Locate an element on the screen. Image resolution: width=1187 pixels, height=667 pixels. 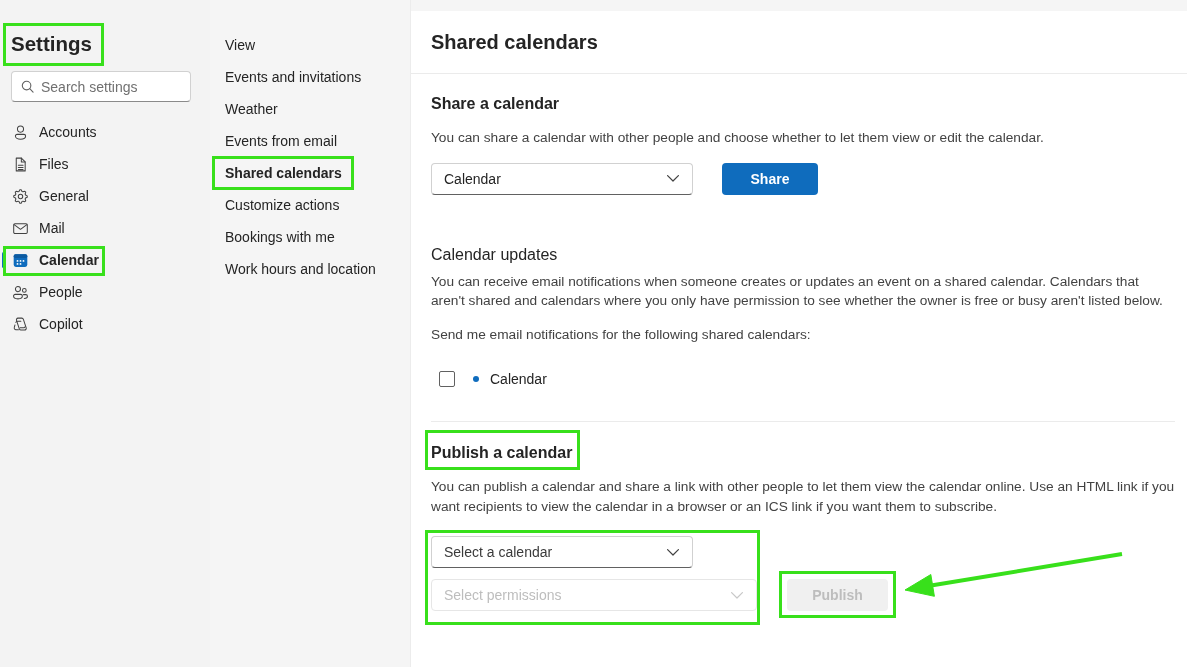
subnav-item: Events and invitations is located at coordinates (293, 77).